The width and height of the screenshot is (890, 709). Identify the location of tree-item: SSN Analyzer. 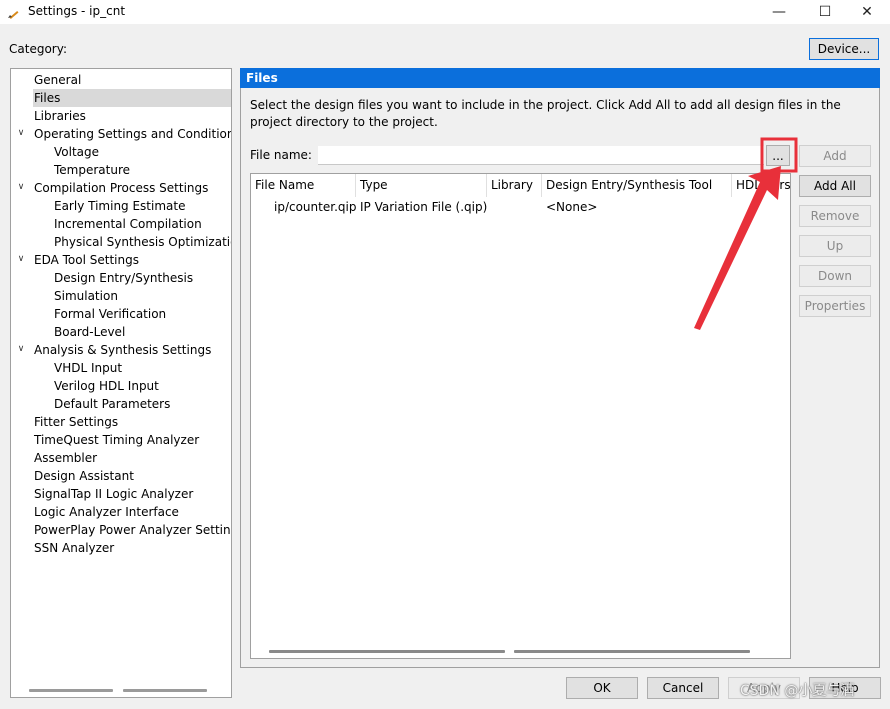
(73, 548).